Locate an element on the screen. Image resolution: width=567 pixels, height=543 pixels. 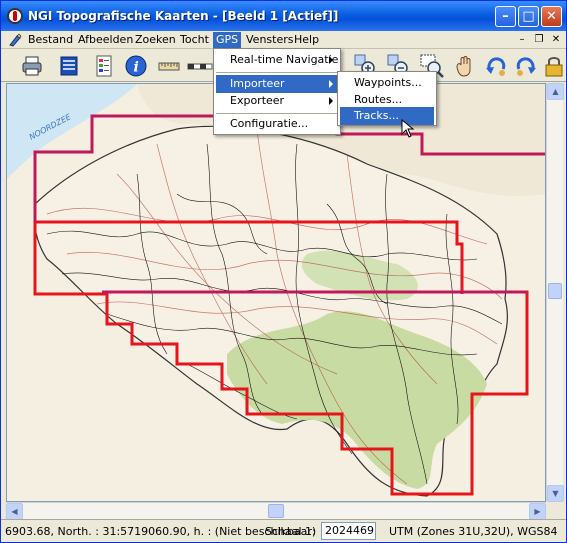
close-button: ✕ is located at coordinates (551, 16).